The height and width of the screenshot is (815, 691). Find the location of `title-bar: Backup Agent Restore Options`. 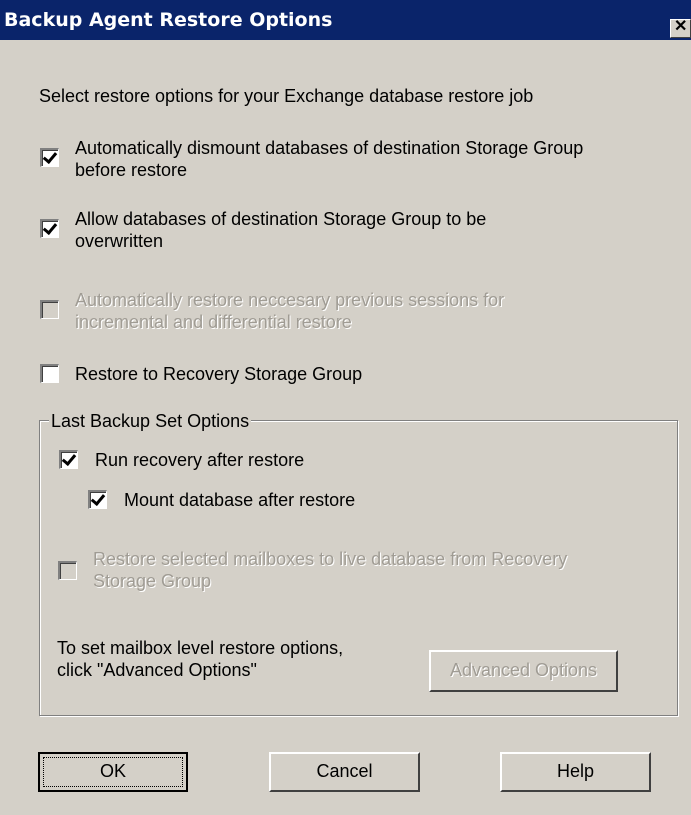

title-bar: Backup Agent Restore Options is located at coordinates (345, 20).